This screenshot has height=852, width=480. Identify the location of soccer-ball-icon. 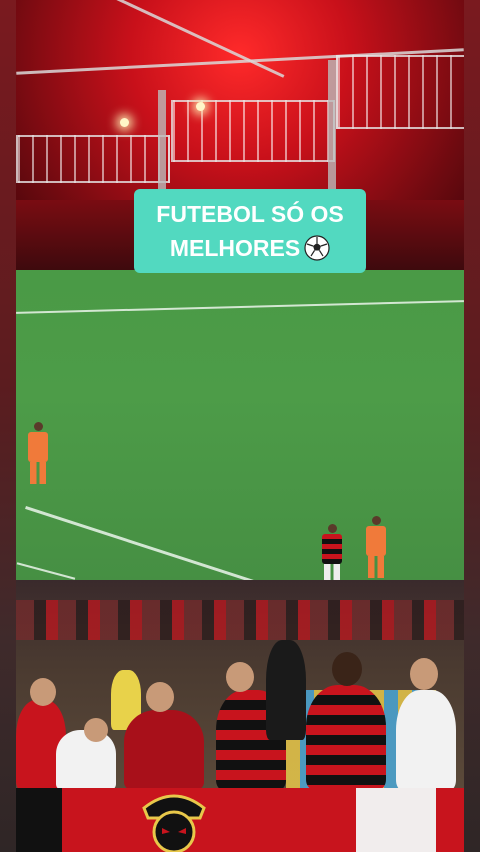
(317, 248).